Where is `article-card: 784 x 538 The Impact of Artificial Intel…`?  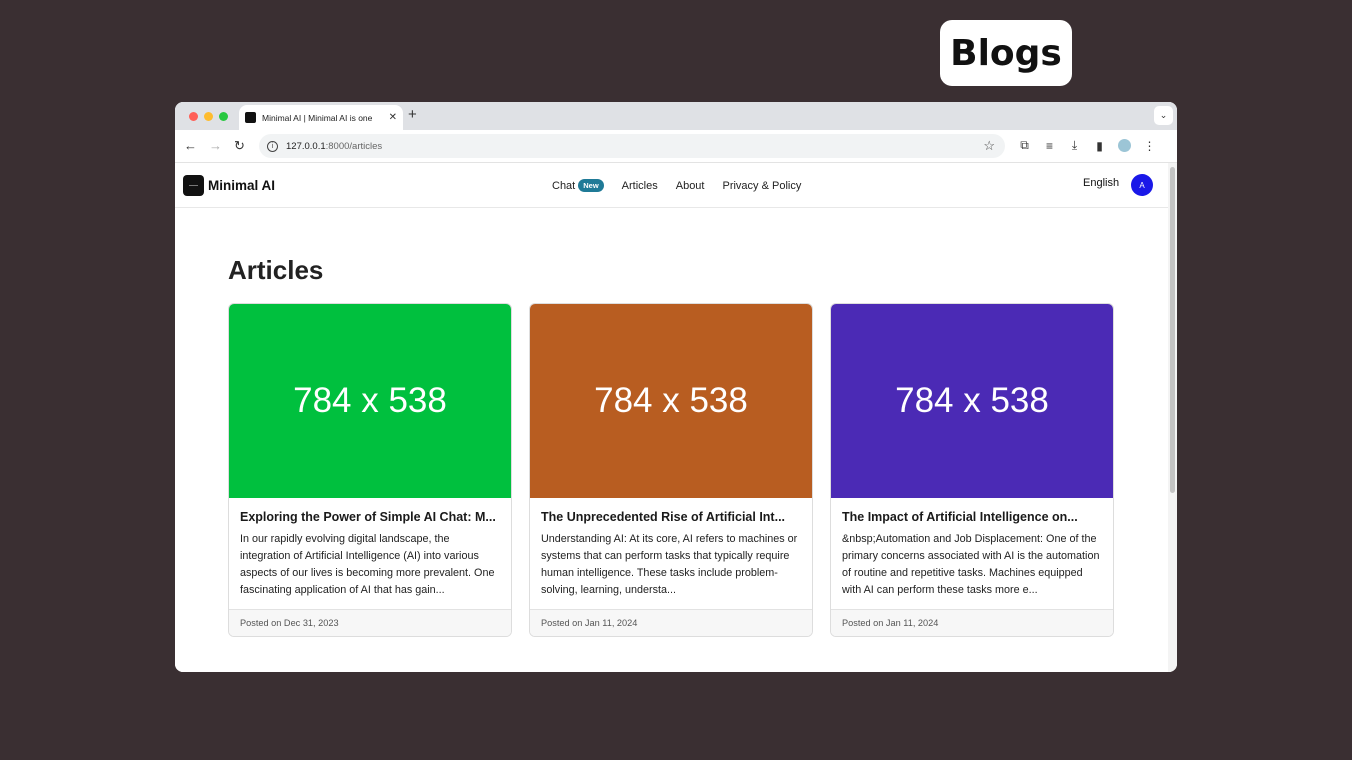 article-card: 784 x 538 The Impact of Artificial Intel… is located at coordinates (972, 470).